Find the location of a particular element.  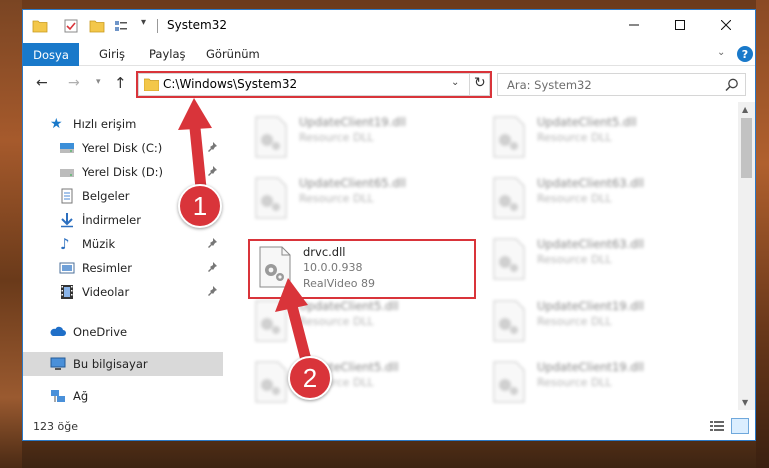

scroll-down-icon: ▼ is located at coordinates (745, 402).